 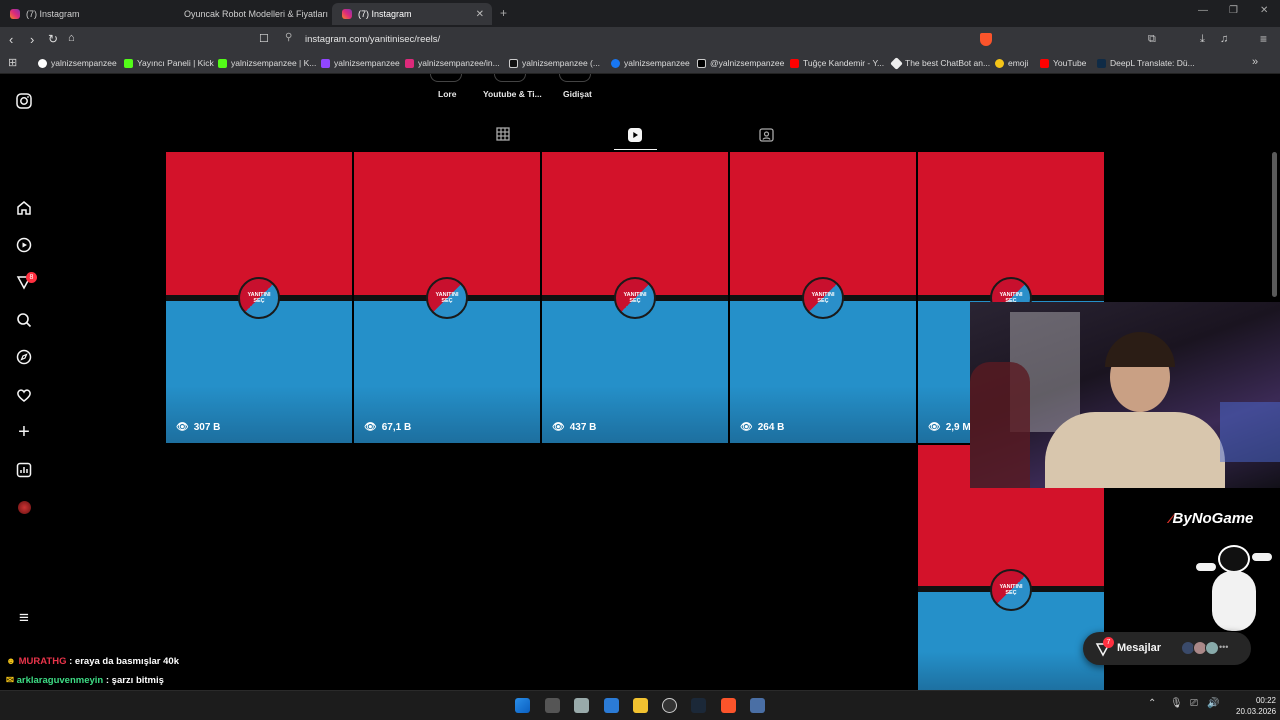 I want to click on browser-tab-2: Oyuncak Robot Modelleri & Fiyatları, so click(x=248, y=14).